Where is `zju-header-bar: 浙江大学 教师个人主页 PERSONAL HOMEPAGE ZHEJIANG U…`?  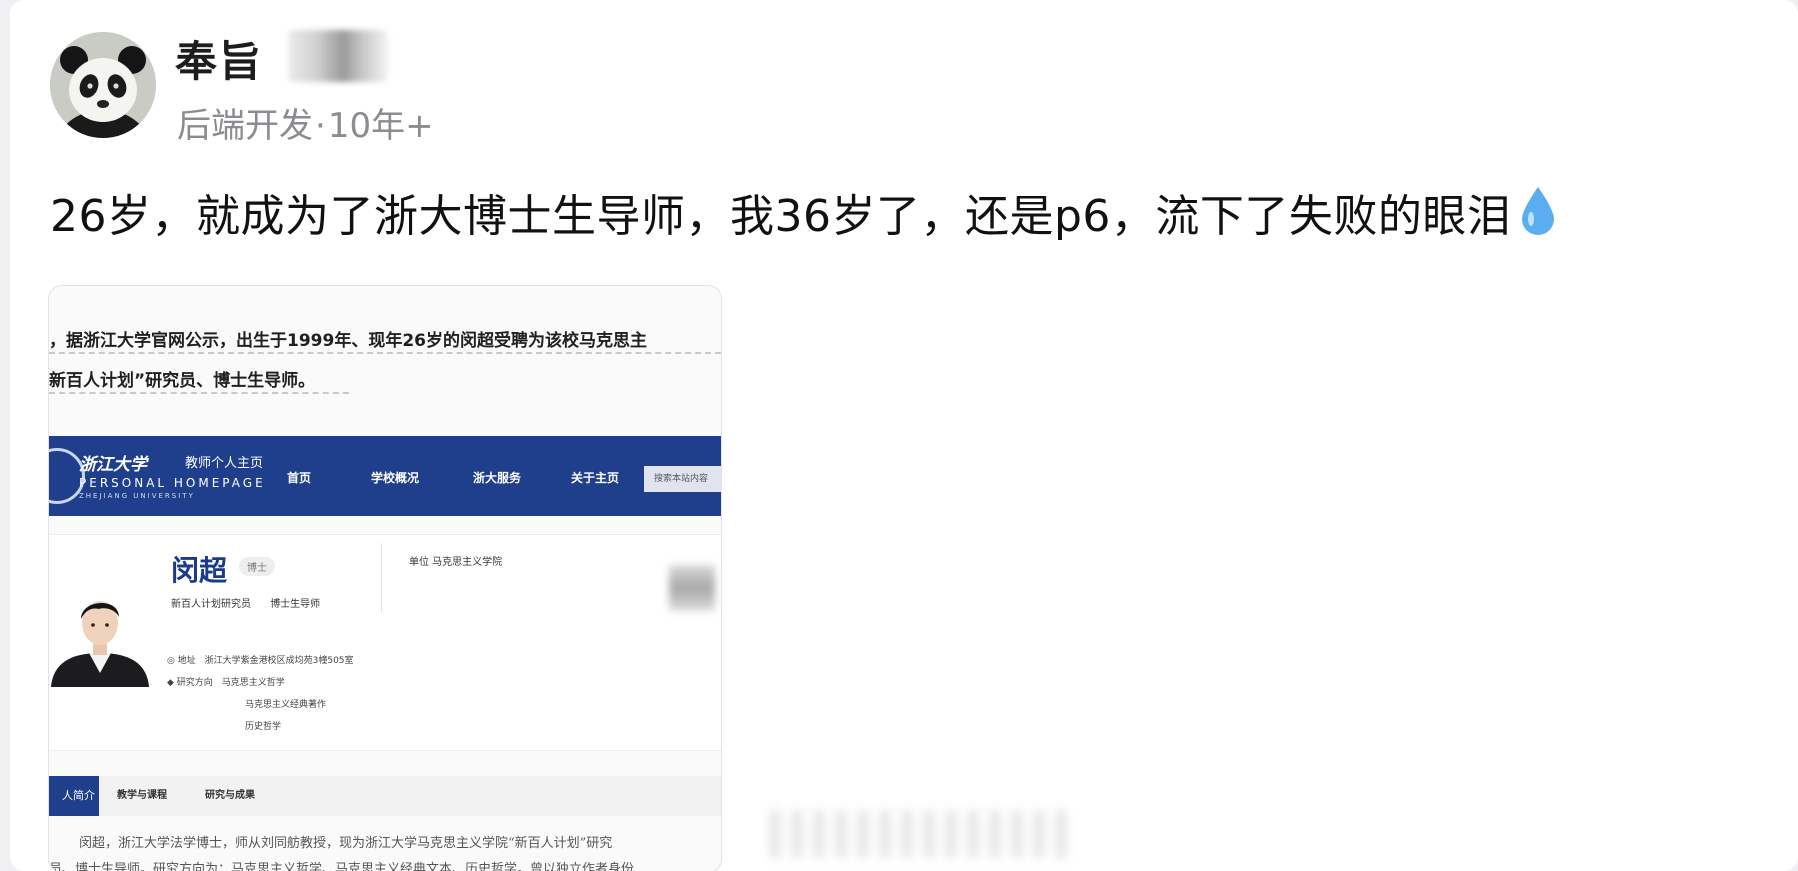 zju-header-bar: 浙江大学 教师个人主页 PERSONAL HOMEPAGE ZHEJIANG U… is located at coordinates (385, 476).